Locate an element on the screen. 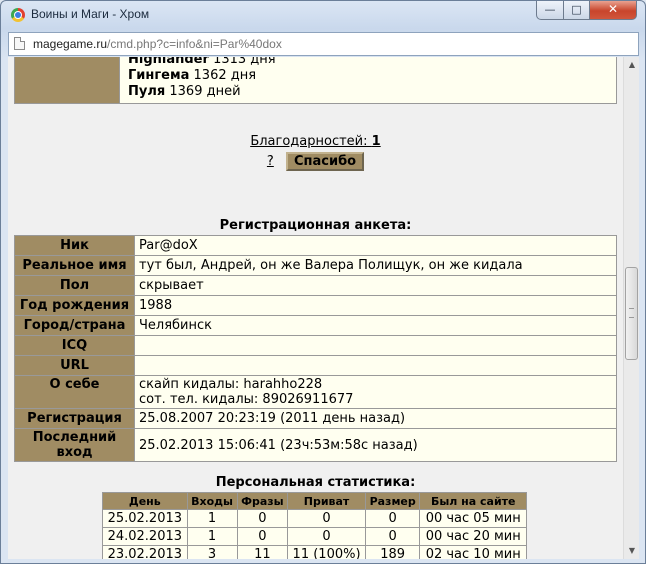  column-header: Приват is located at coordinates (326, 501).